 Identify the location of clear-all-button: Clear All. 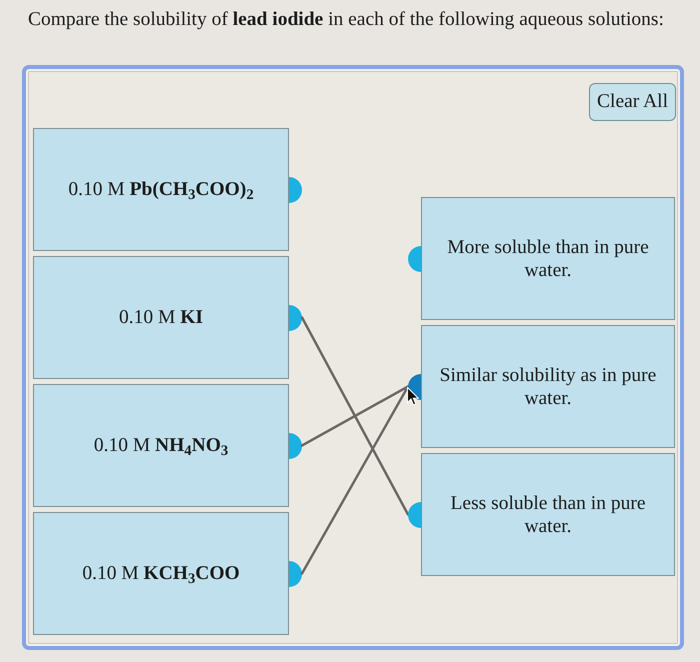
(632, 102).